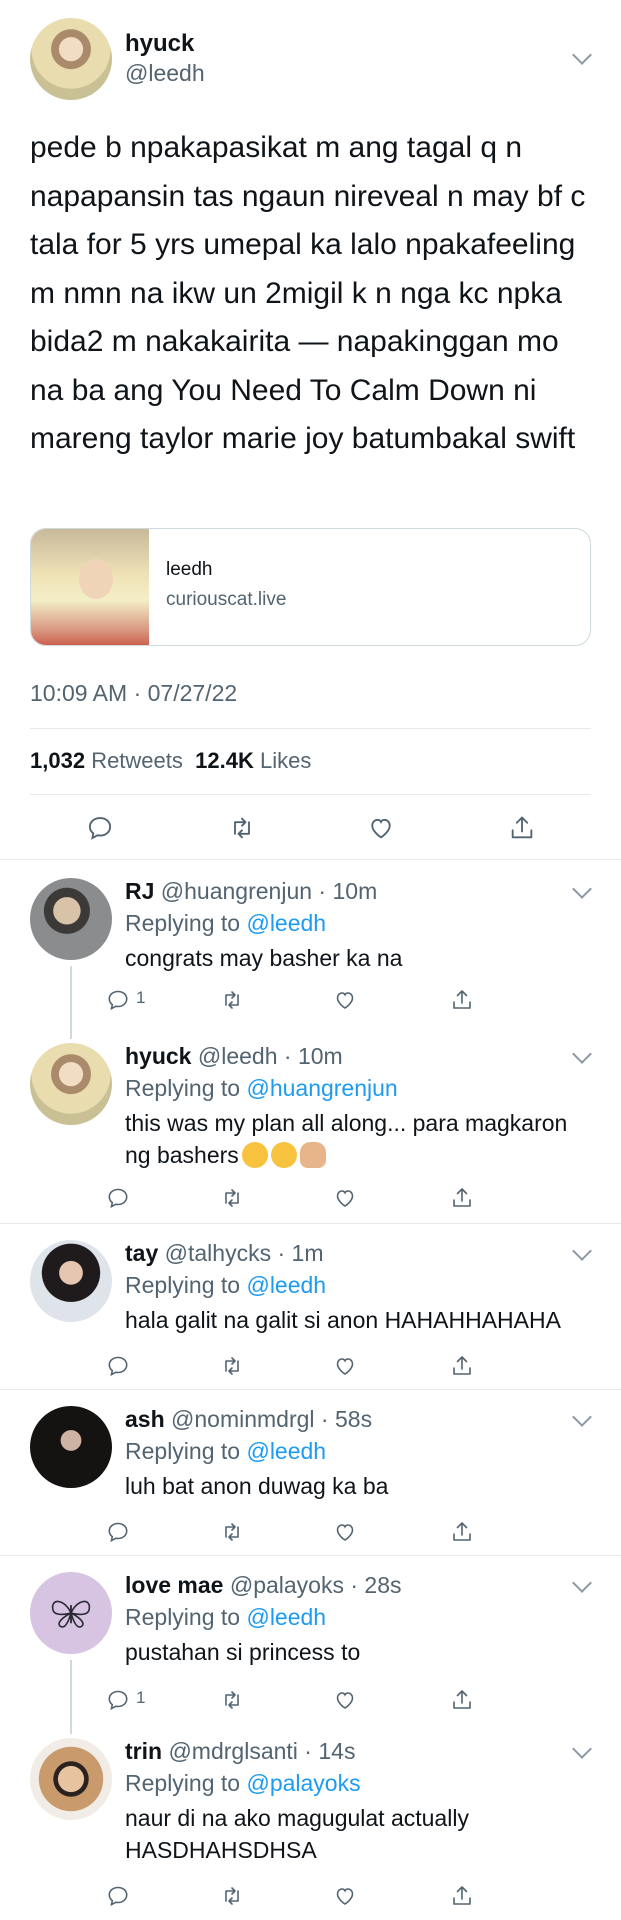  I want to click on reply-time: 1m, so click(308, 1253).